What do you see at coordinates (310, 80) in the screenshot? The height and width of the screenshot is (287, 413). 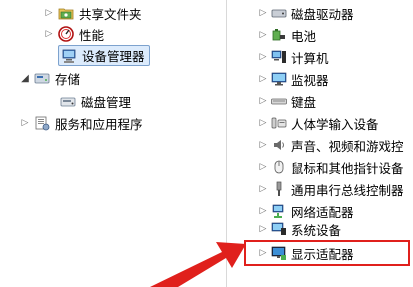 I see `device-category-label: 监视器` at bounding box center [310, 80].